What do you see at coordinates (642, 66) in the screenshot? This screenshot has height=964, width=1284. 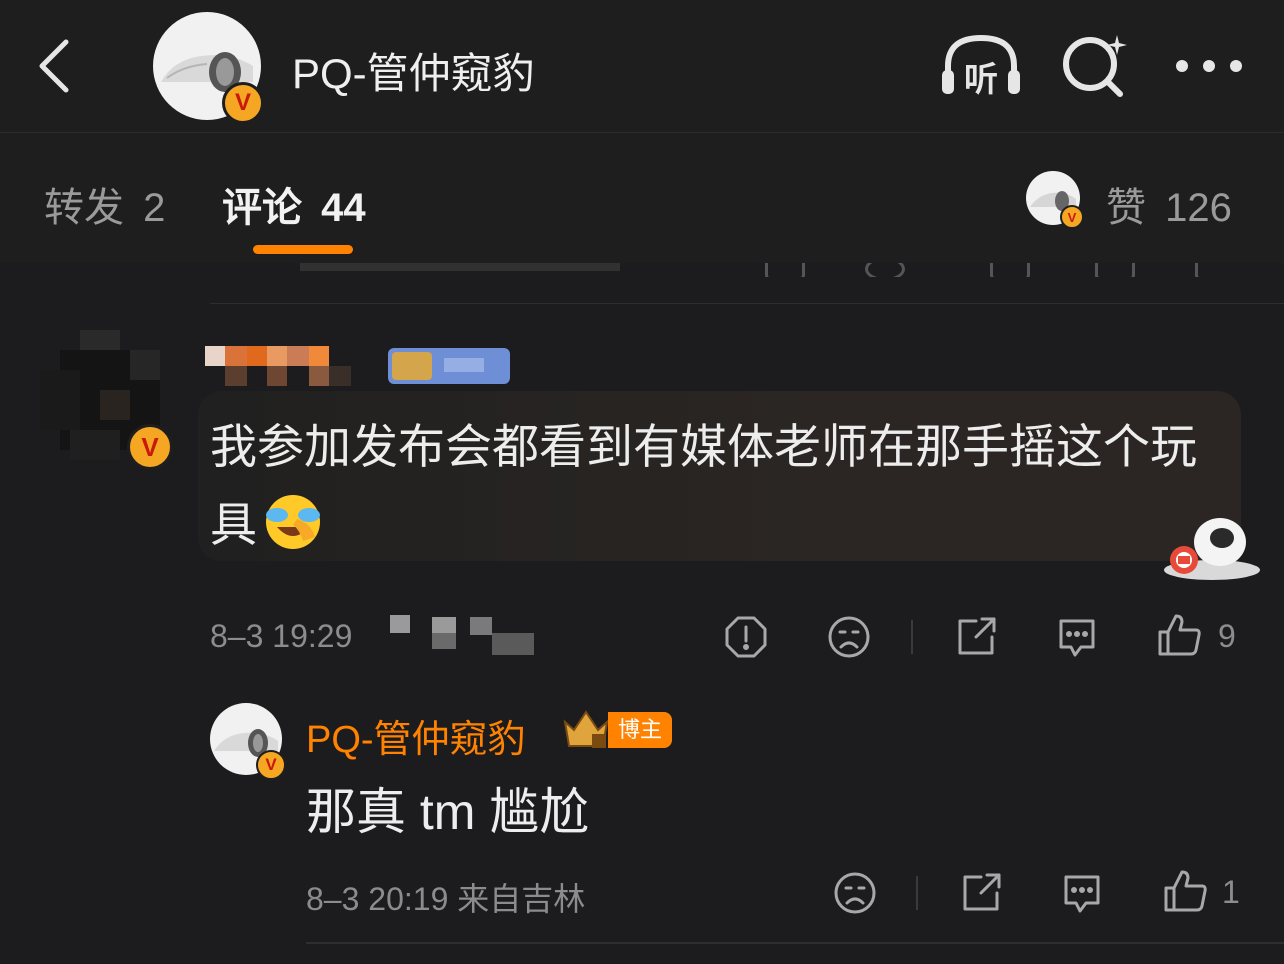 I see `top-bar: V PQ-管仲窥豹 听` at bounding box center [642, 66].